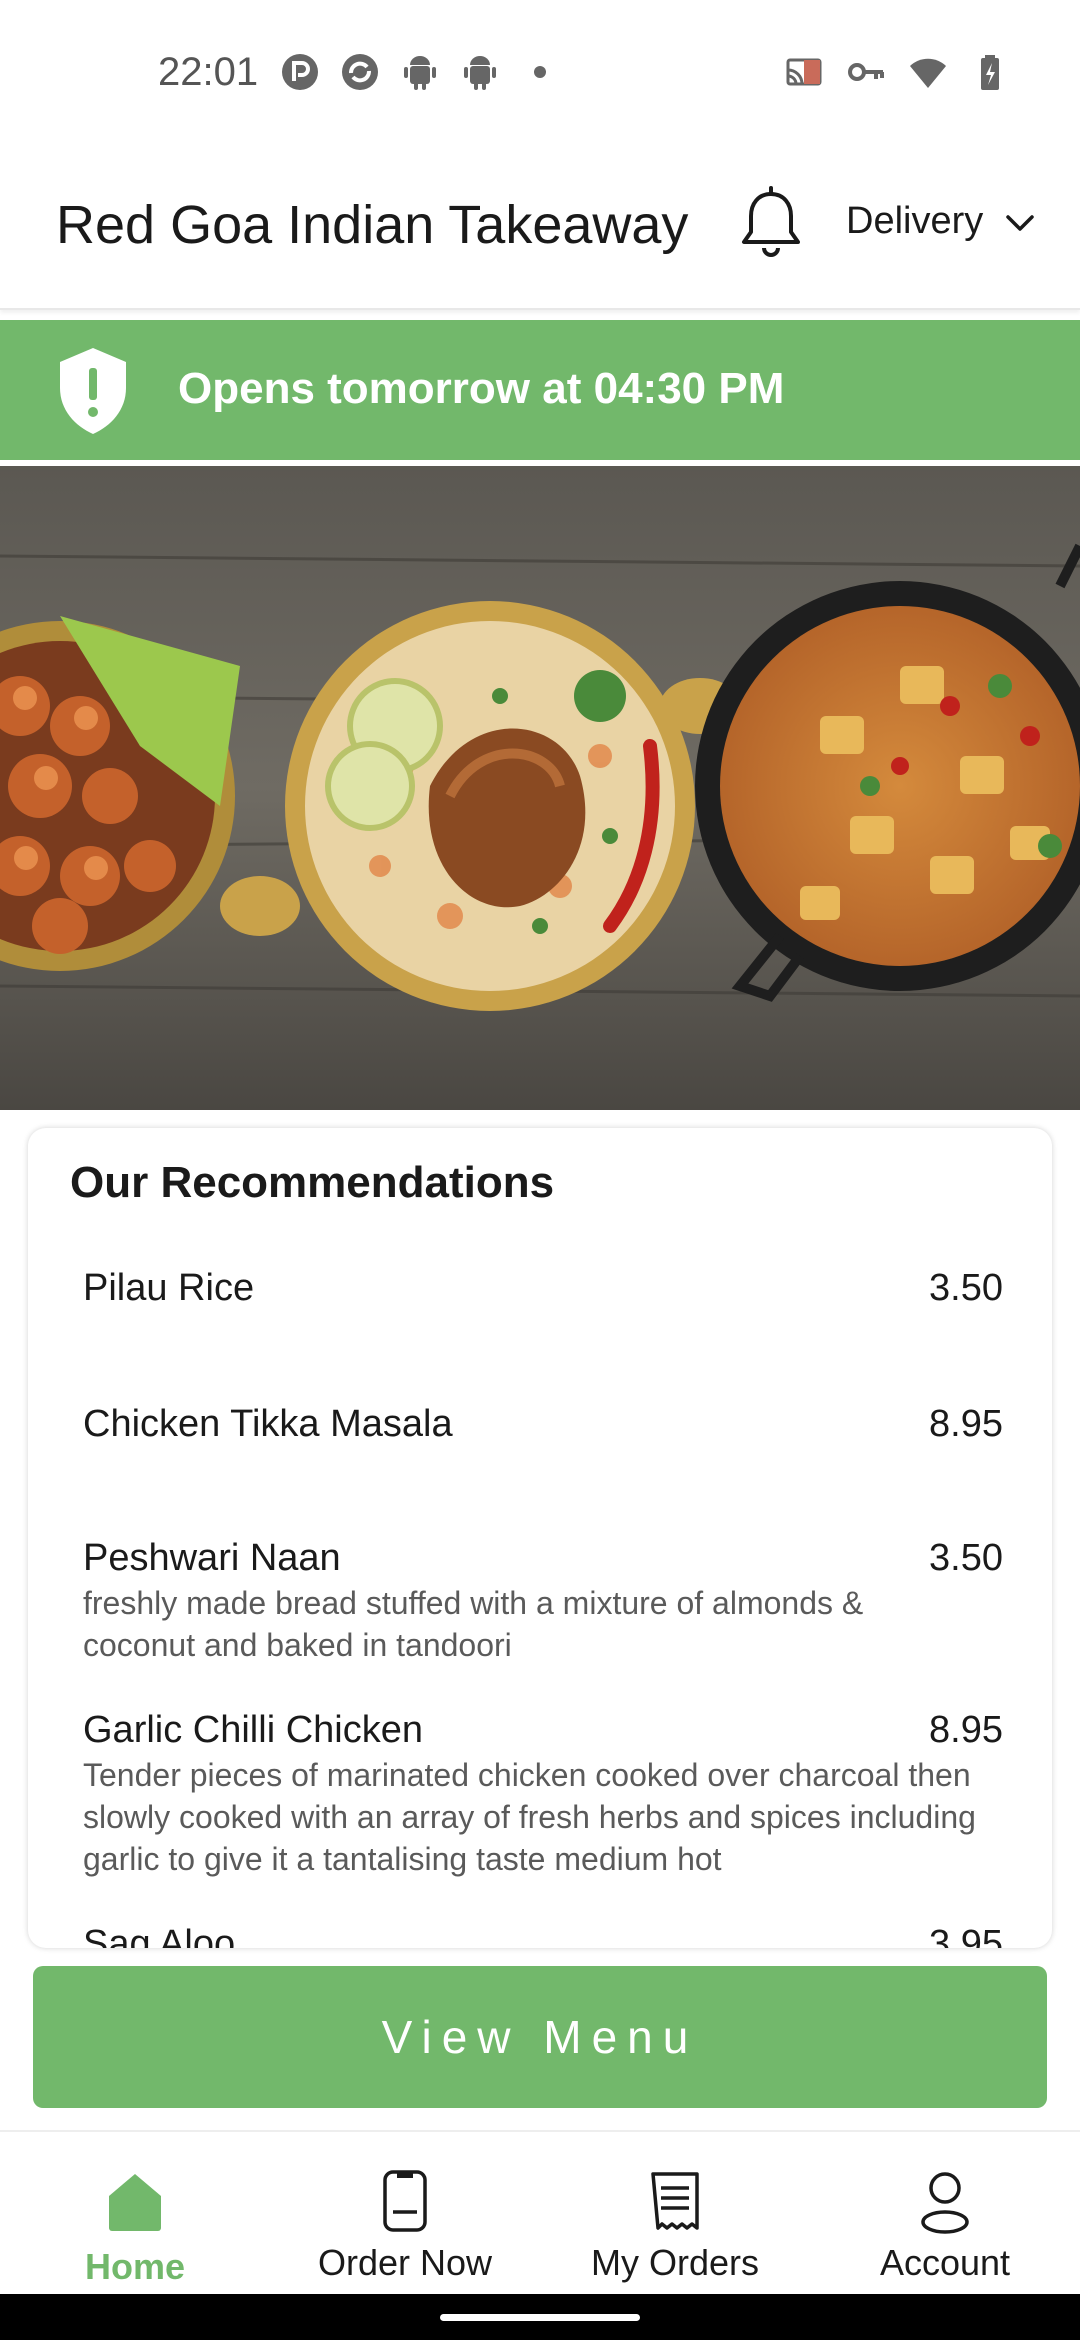 This screenshot has height=2340, width=1080. What do you see at coordinates (540, 72) in the screenshot?
I see `dot-icon` at bounding box center [540, 72].